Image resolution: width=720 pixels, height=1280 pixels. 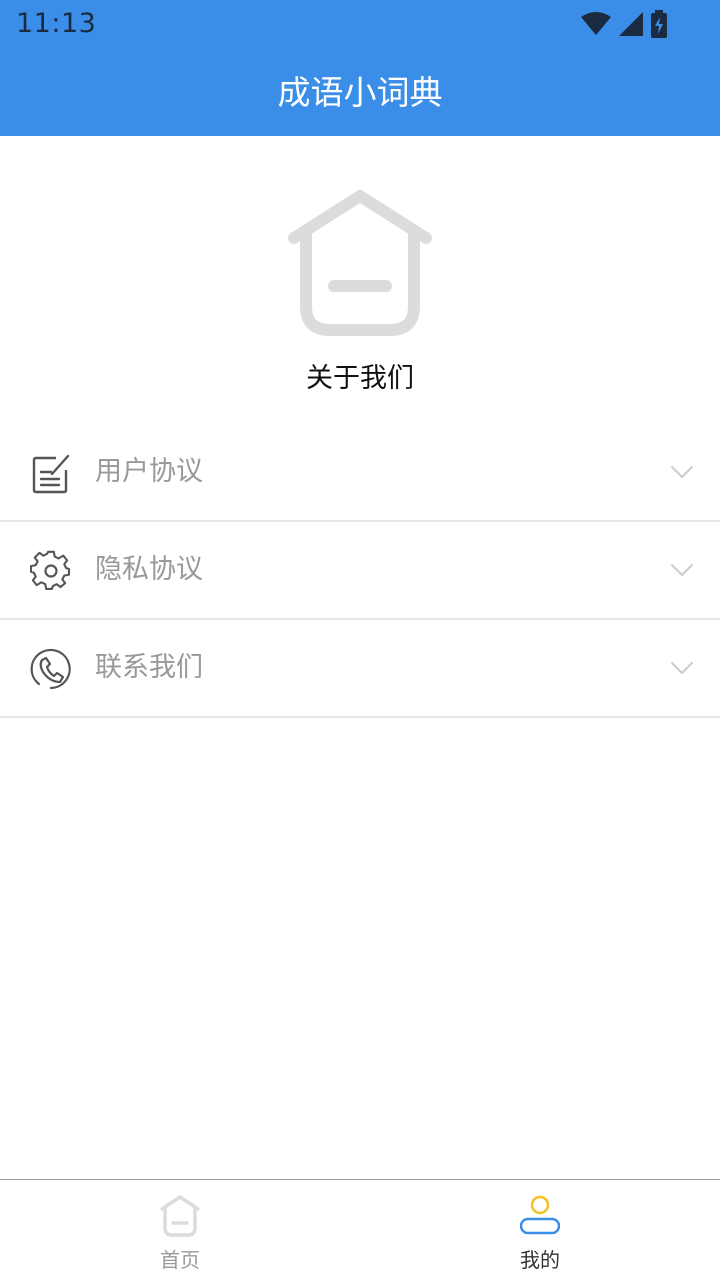 What do you see at coordinates (360, 669) in the screenshot?
I see `menu-item-contact-us: 联系我们` at bounding box center [360, 669].